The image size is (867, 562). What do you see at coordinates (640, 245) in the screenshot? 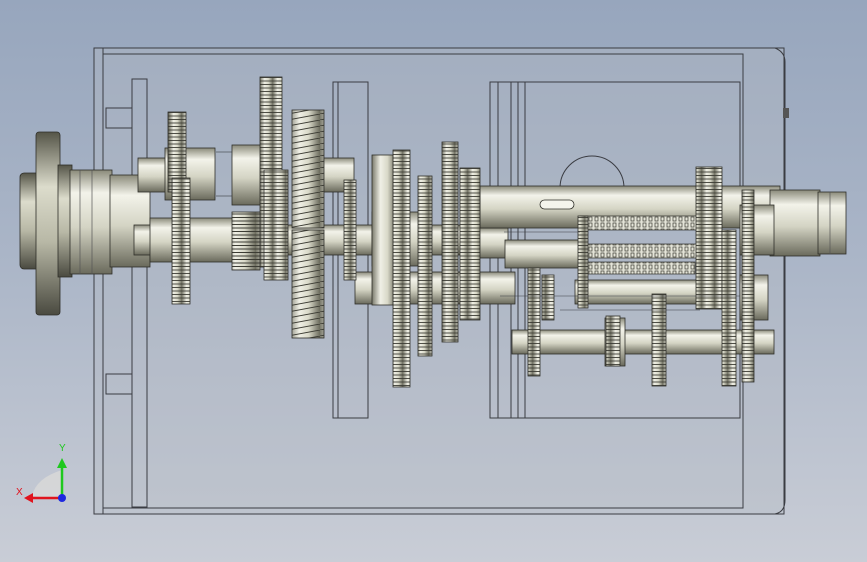
I see `spline-hub` at bounding box center [640, 245].